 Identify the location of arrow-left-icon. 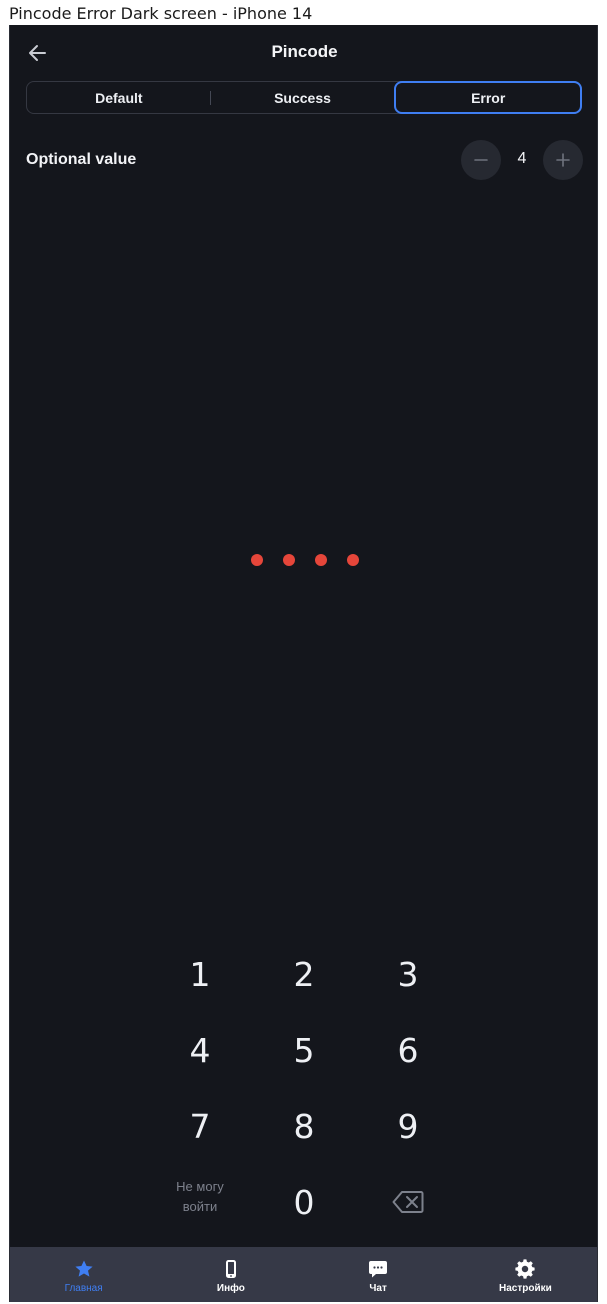
(37, 53).